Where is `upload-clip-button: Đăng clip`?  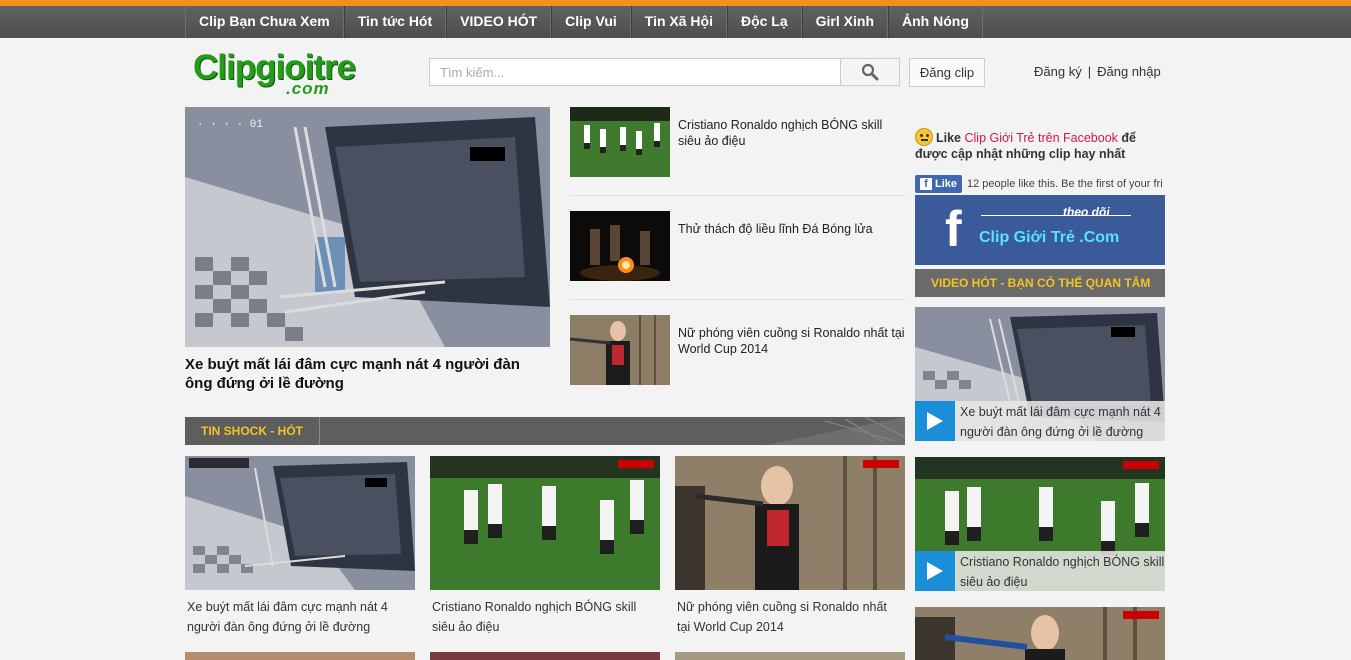 upload-clip-button: Đăng clip is located at coordinates (947, 72).